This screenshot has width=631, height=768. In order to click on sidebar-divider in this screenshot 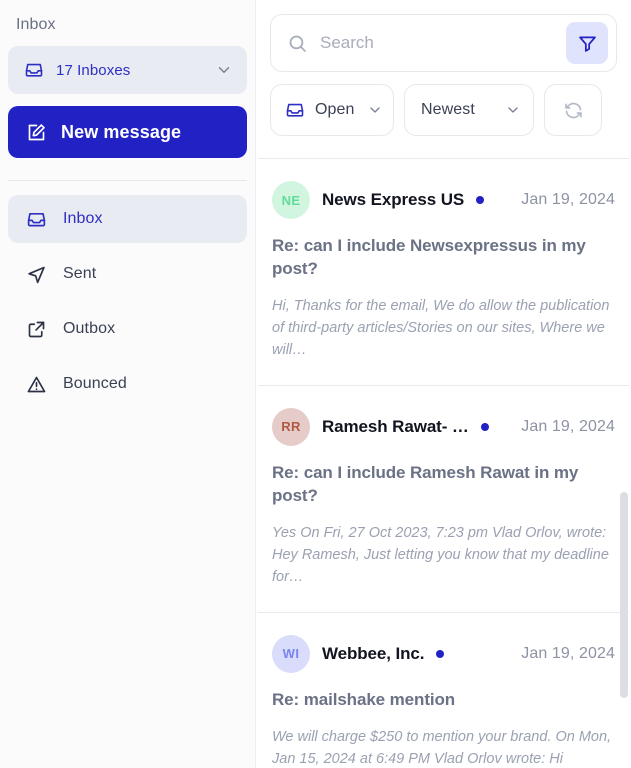, I will do `click(127, 180)`.